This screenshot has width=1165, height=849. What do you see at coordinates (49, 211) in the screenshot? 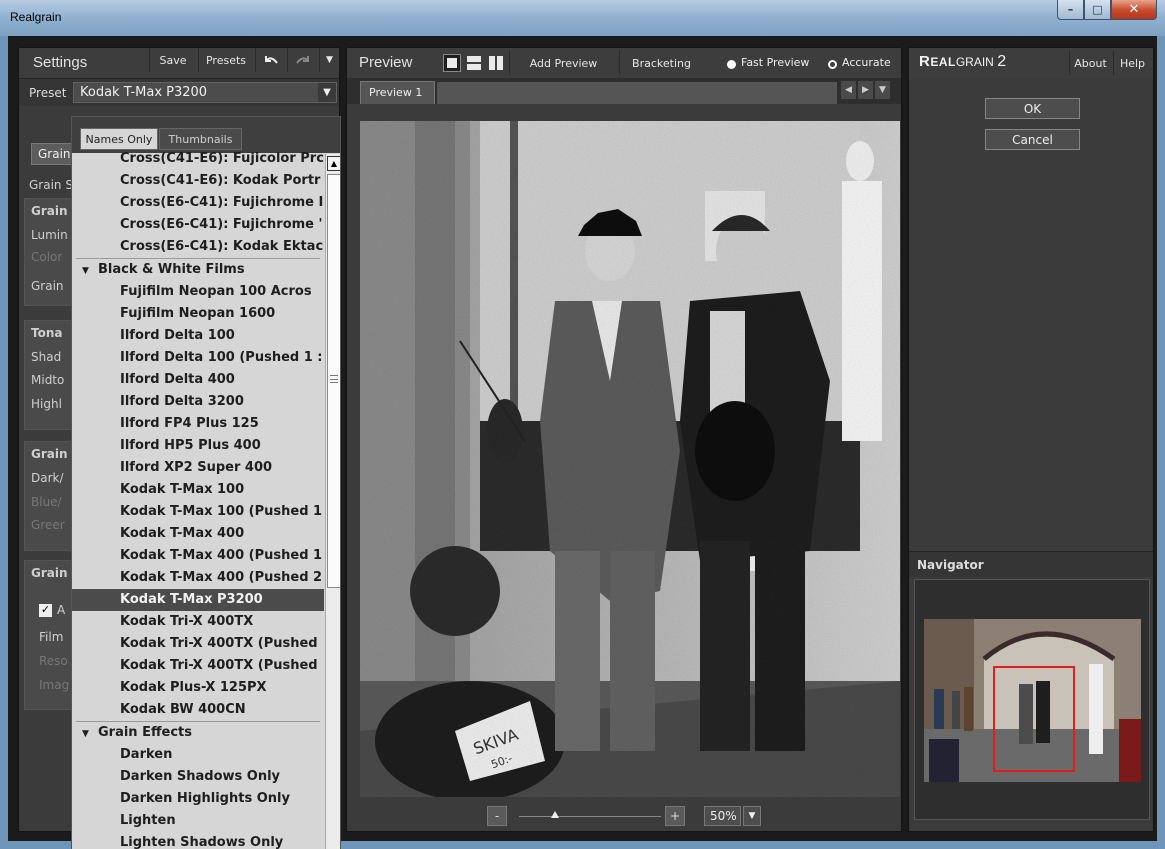
I see `section-heading: Grain` at bounding box center [49, 211].